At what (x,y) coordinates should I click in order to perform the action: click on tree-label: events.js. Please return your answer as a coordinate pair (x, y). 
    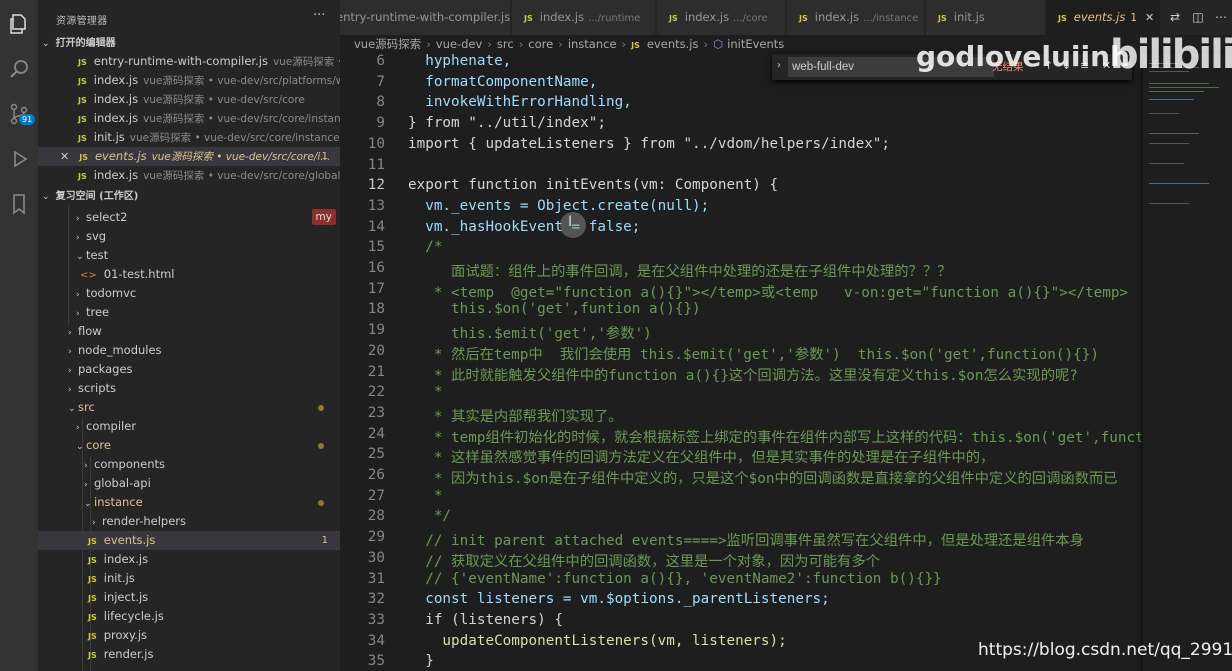
    Looking at the image, I should click on (129, 540).